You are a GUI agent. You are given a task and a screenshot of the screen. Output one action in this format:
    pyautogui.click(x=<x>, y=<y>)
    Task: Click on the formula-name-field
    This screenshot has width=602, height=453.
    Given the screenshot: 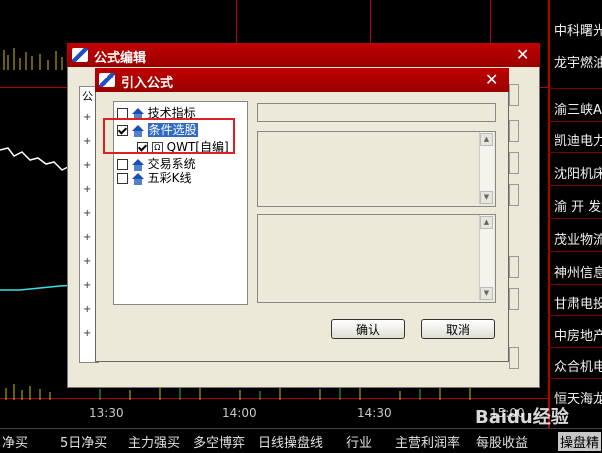 What is the action you would take?
    pyautogui.click(x=376, y=112)
    